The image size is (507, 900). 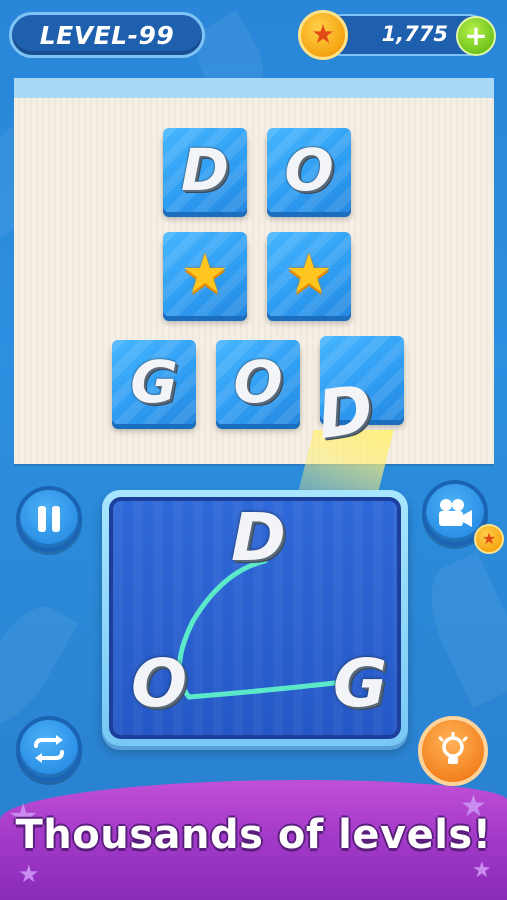 I want to click on hint-button, so click(x=453, y=751).